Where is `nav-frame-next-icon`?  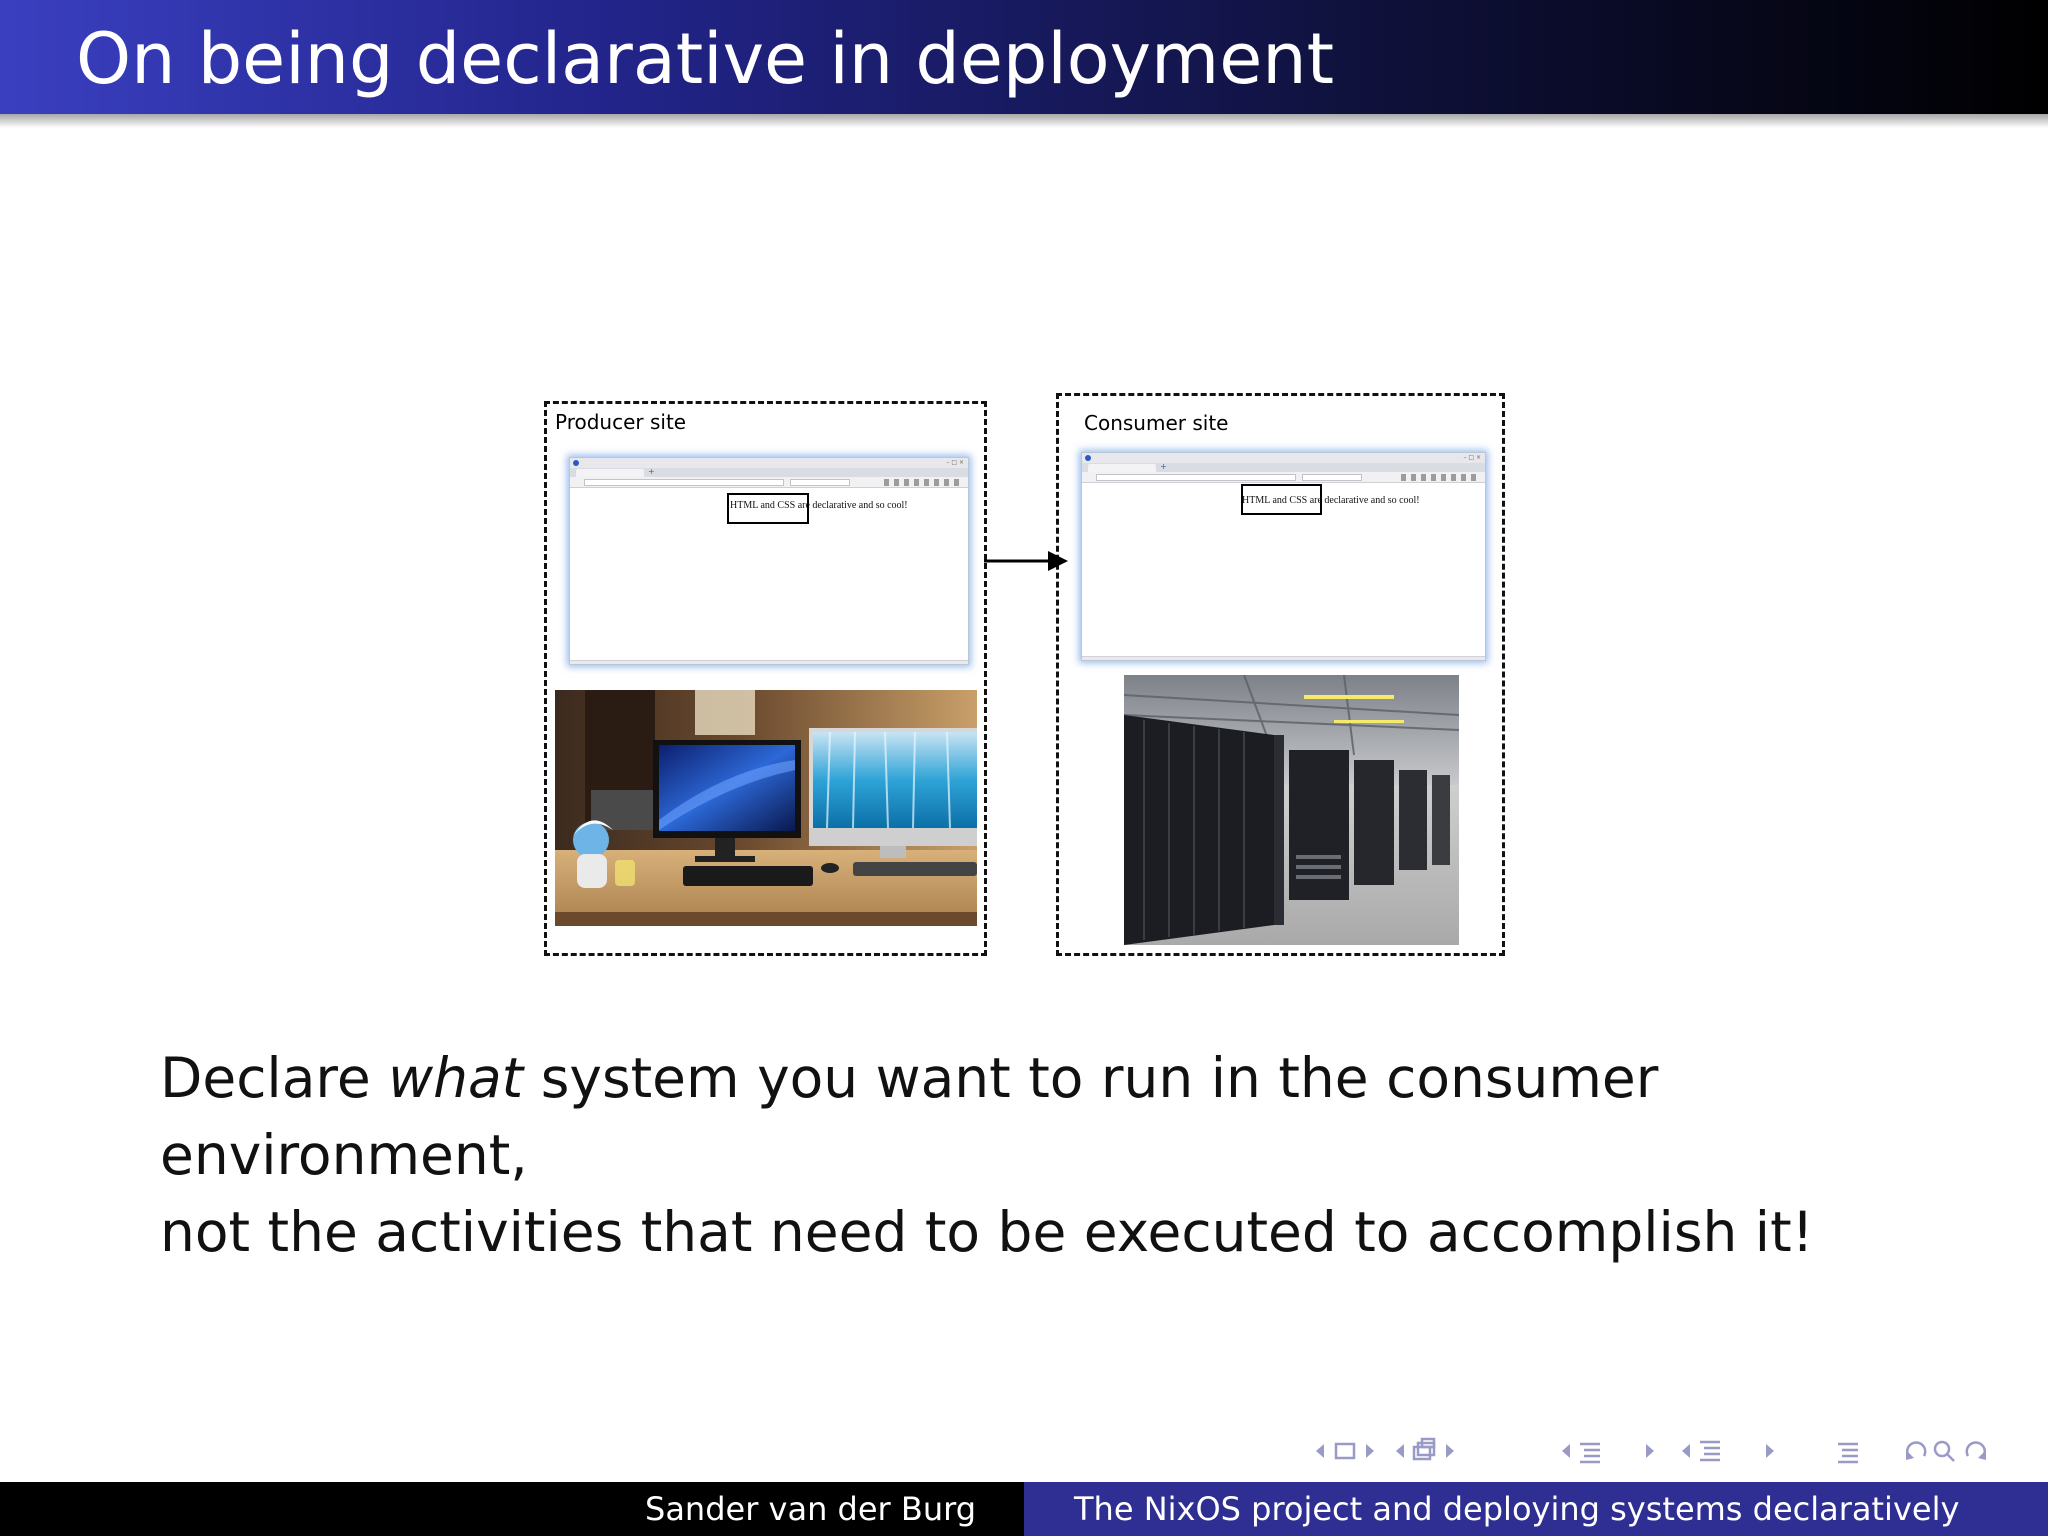 nav-frame-next-icon is located at coordinates (1370, 1451).